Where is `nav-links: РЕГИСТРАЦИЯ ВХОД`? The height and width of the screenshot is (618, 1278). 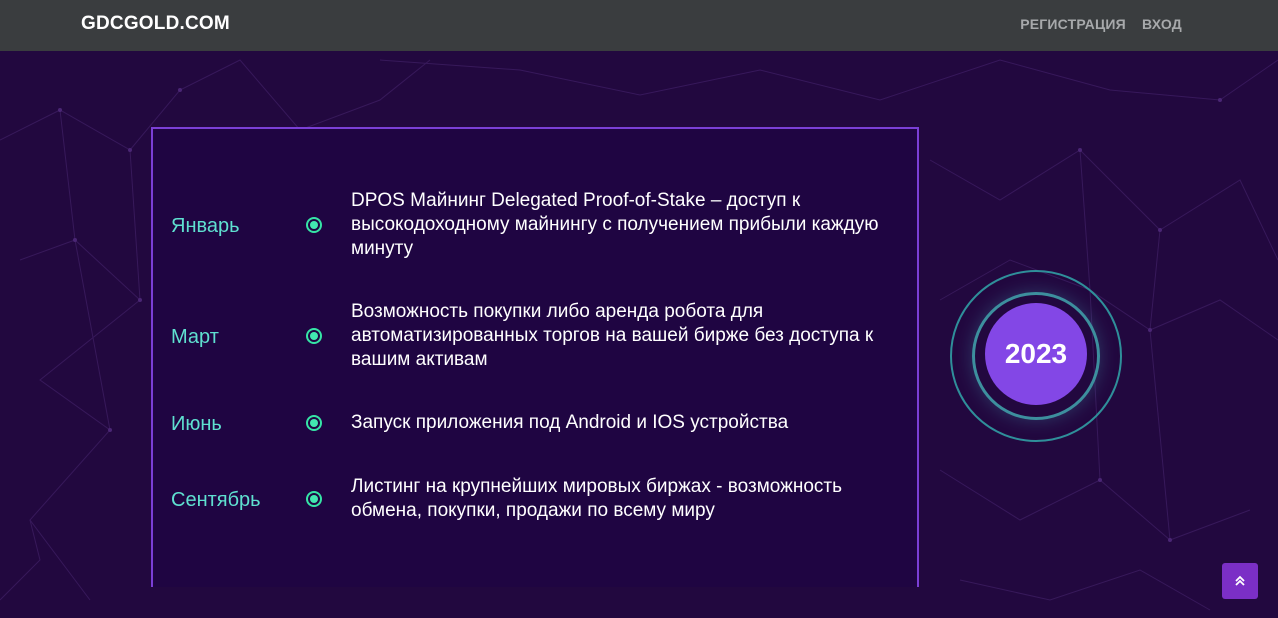 nav-links: РЕГИСТРАЦИЯ ВХОД is located at coordinates (1101, 24).